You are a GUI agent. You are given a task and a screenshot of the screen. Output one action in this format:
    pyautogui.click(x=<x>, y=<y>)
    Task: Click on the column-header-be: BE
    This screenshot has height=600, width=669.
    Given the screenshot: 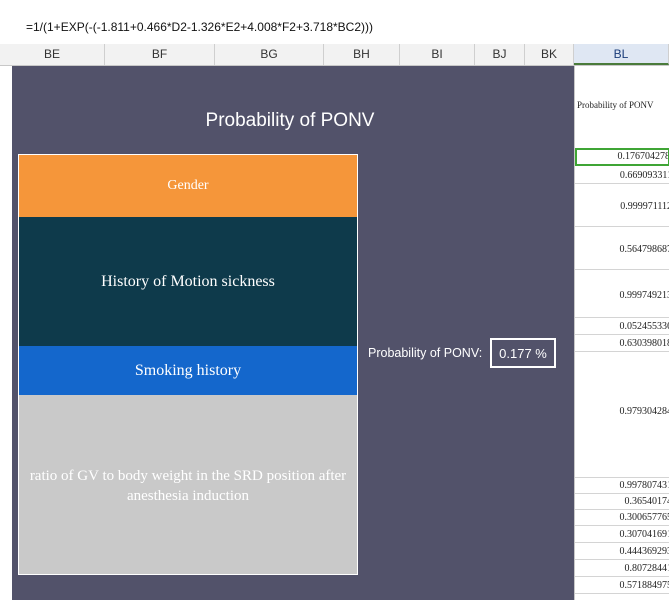 What is the action you would take?
    pyautogui.click(x=52, y=54)
    